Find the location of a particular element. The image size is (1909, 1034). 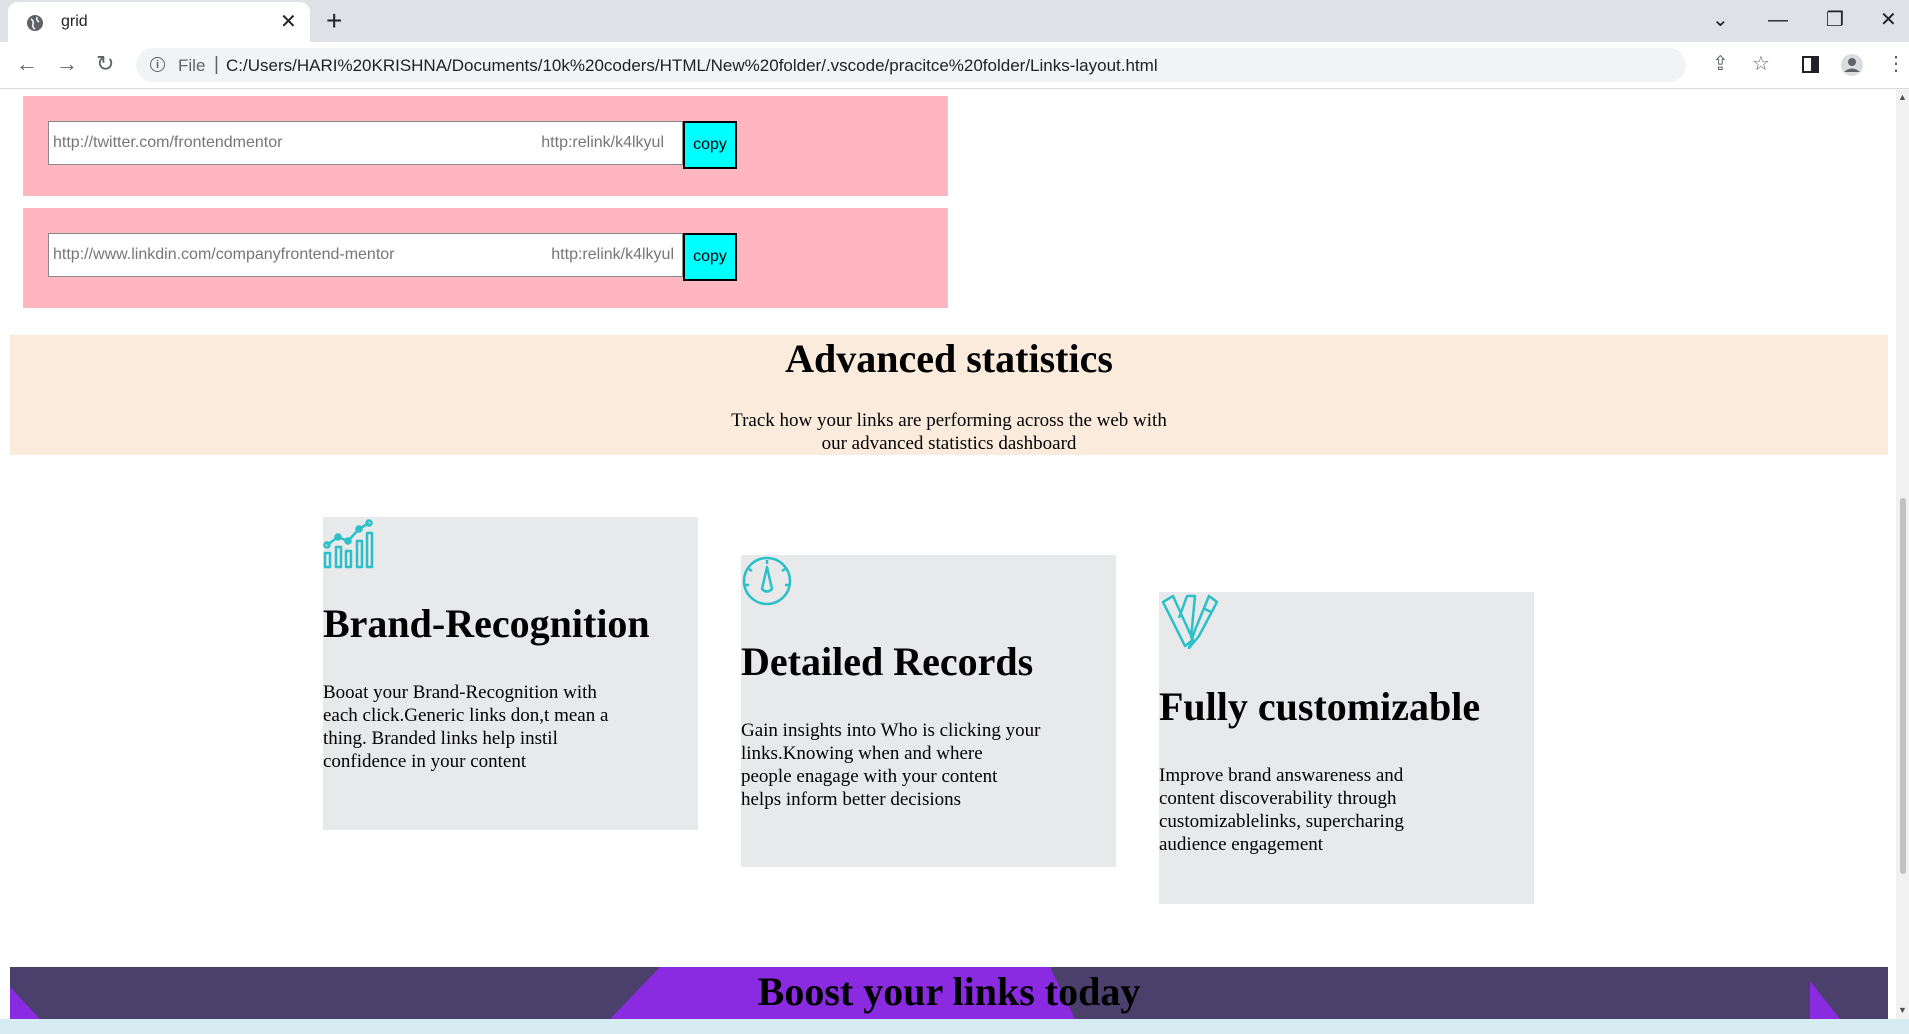

speedometer-icon is located at coordinates (767, 581).